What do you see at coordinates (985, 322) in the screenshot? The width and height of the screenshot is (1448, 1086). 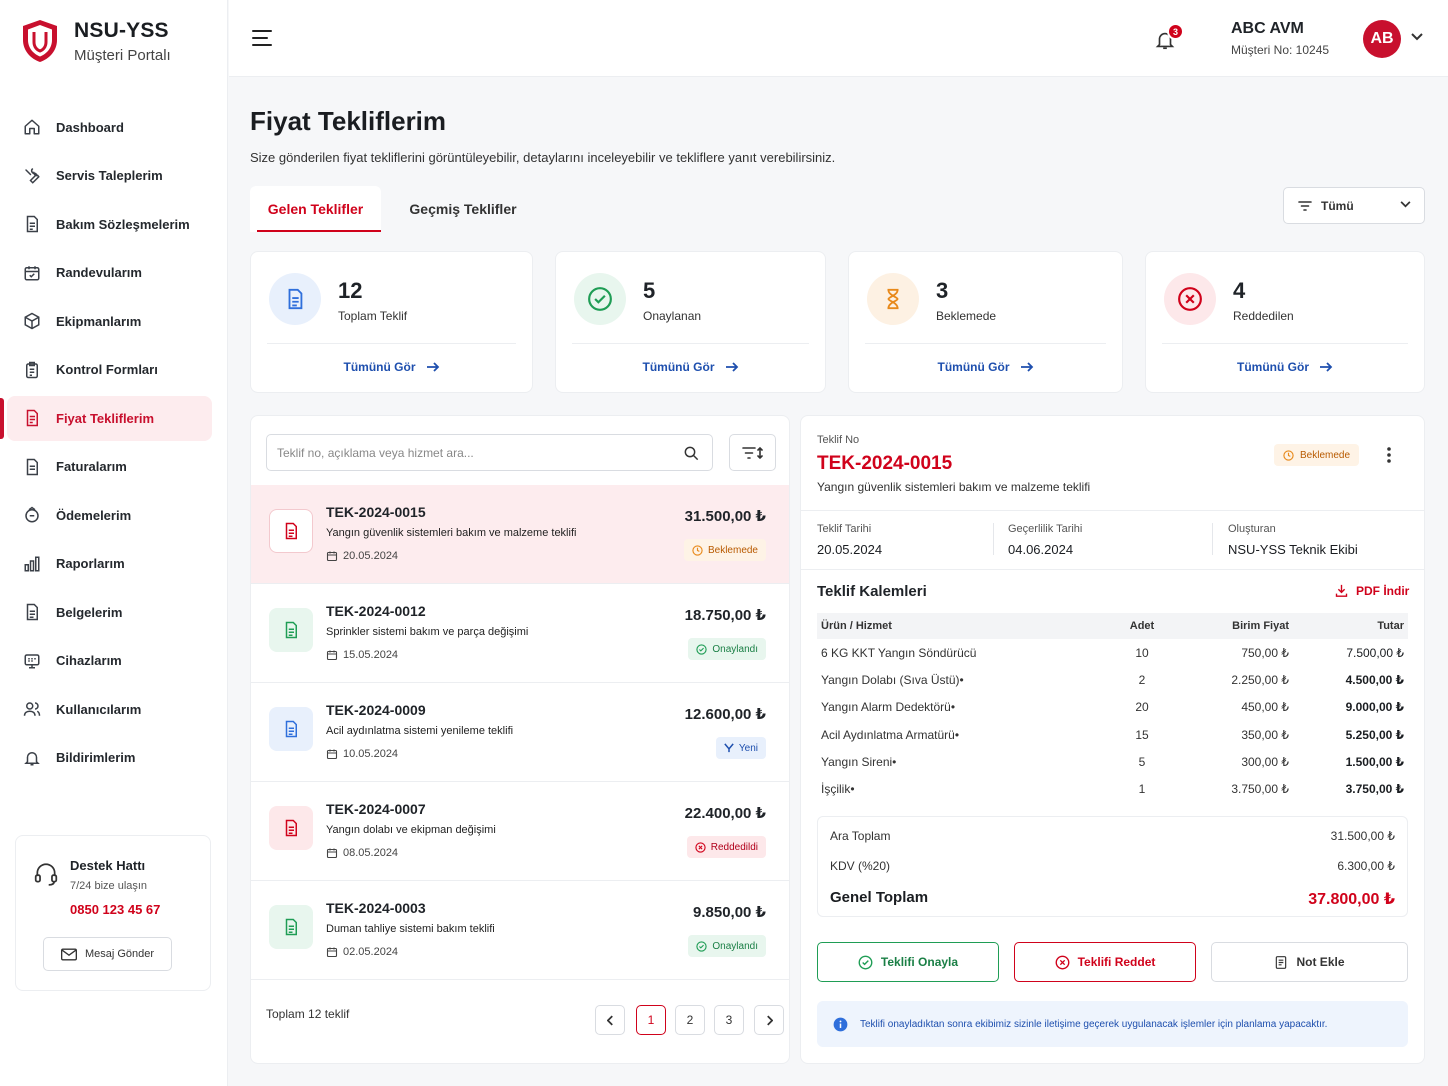 I see `stat-card-pending: 3 Beklemede Tümünü Gör` at bounding box center [985, 322].